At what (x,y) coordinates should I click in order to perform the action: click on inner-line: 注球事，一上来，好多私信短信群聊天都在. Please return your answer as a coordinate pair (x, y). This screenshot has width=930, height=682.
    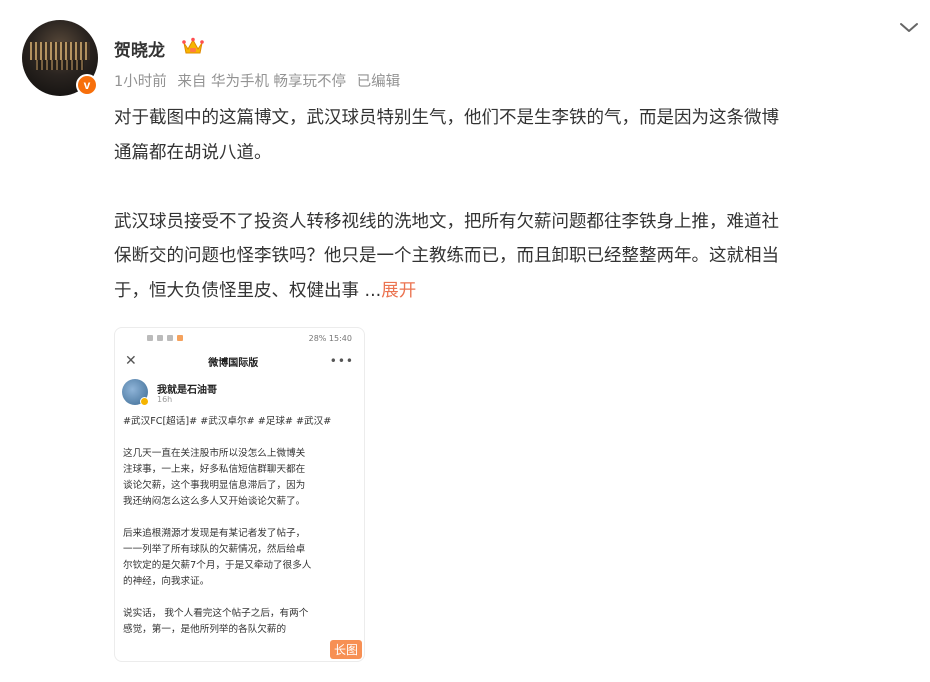
    Looking at the image, I should click on (214, 469).